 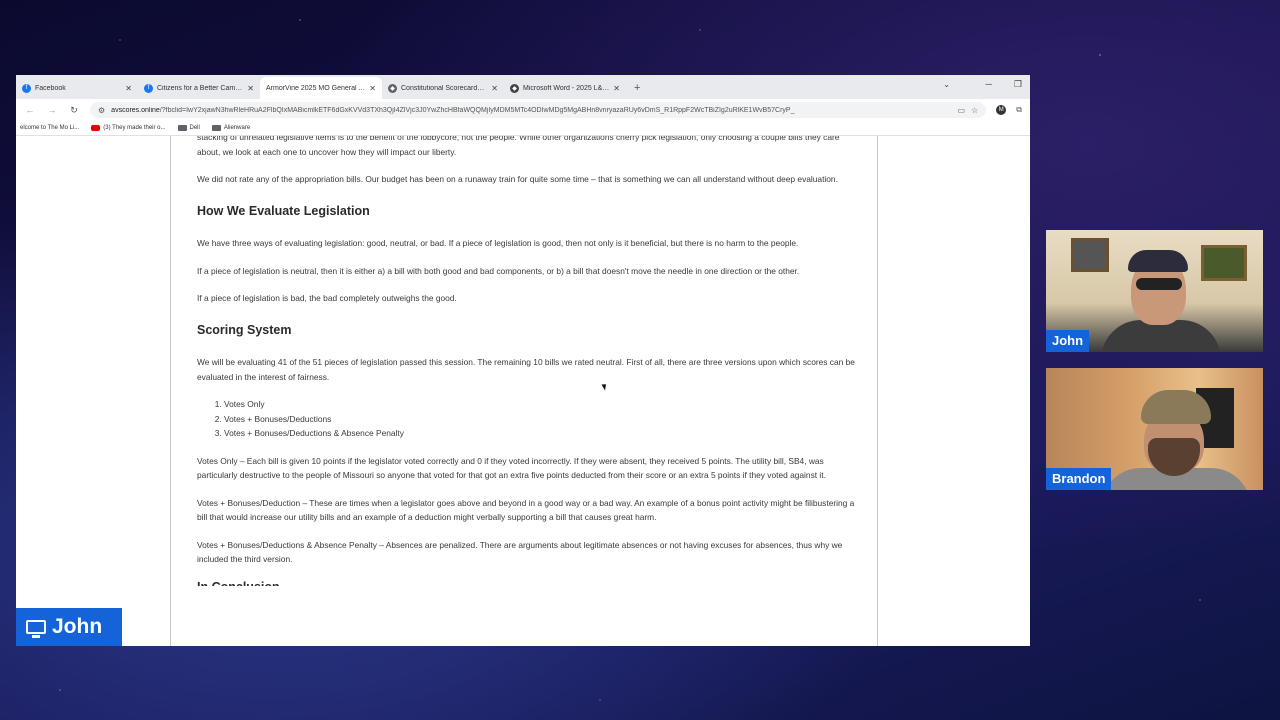 I want to click on tab-search-icon: ⌄, so click(x=946, y=84).